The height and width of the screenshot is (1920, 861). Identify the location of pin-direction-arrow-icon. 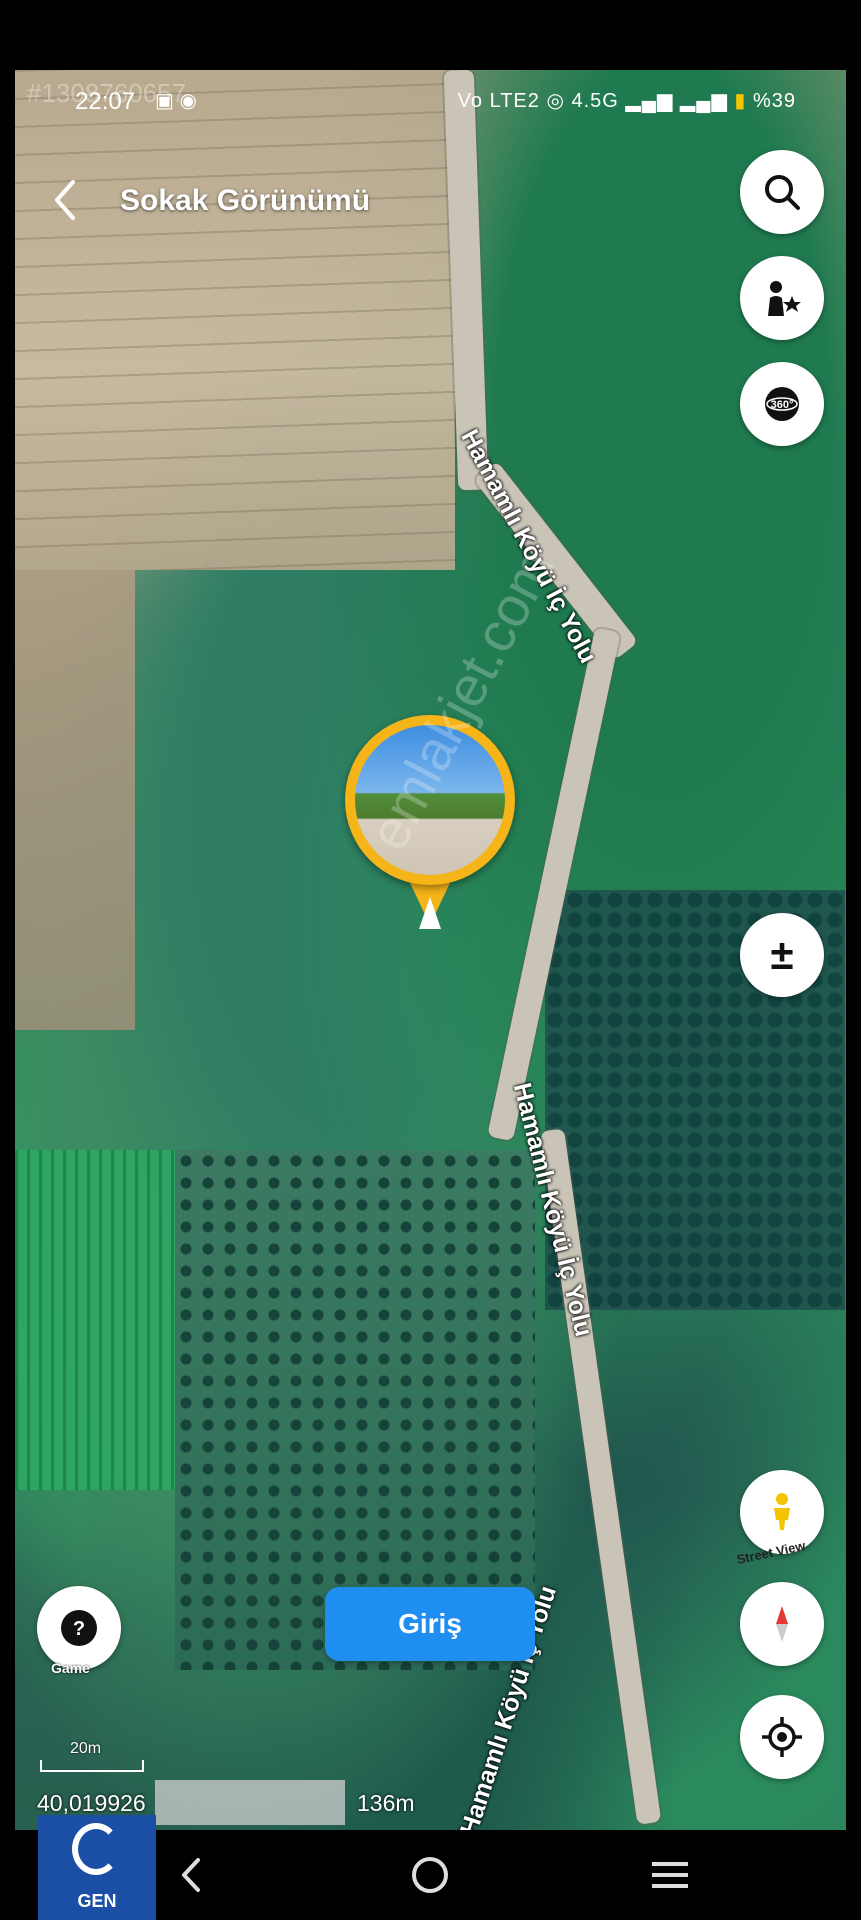
(430, 913).